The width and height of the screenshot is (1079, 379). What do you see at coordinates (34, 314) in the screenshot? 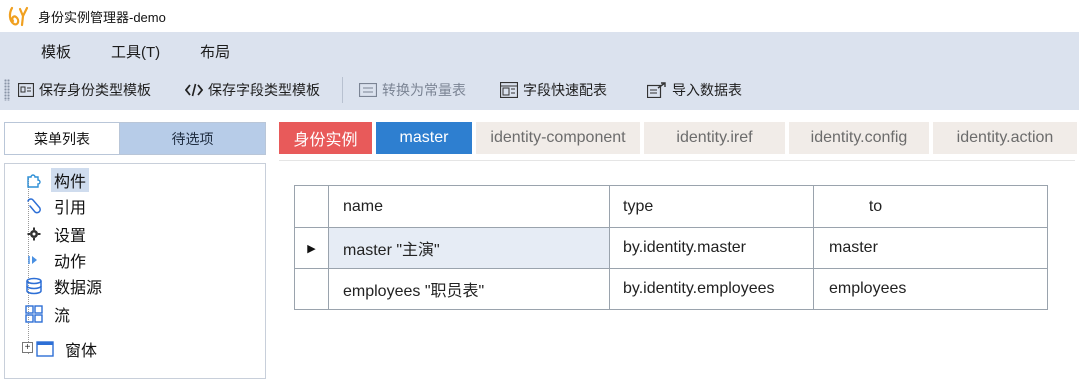
I see `flow-icon` at bounding box center [34, 314].